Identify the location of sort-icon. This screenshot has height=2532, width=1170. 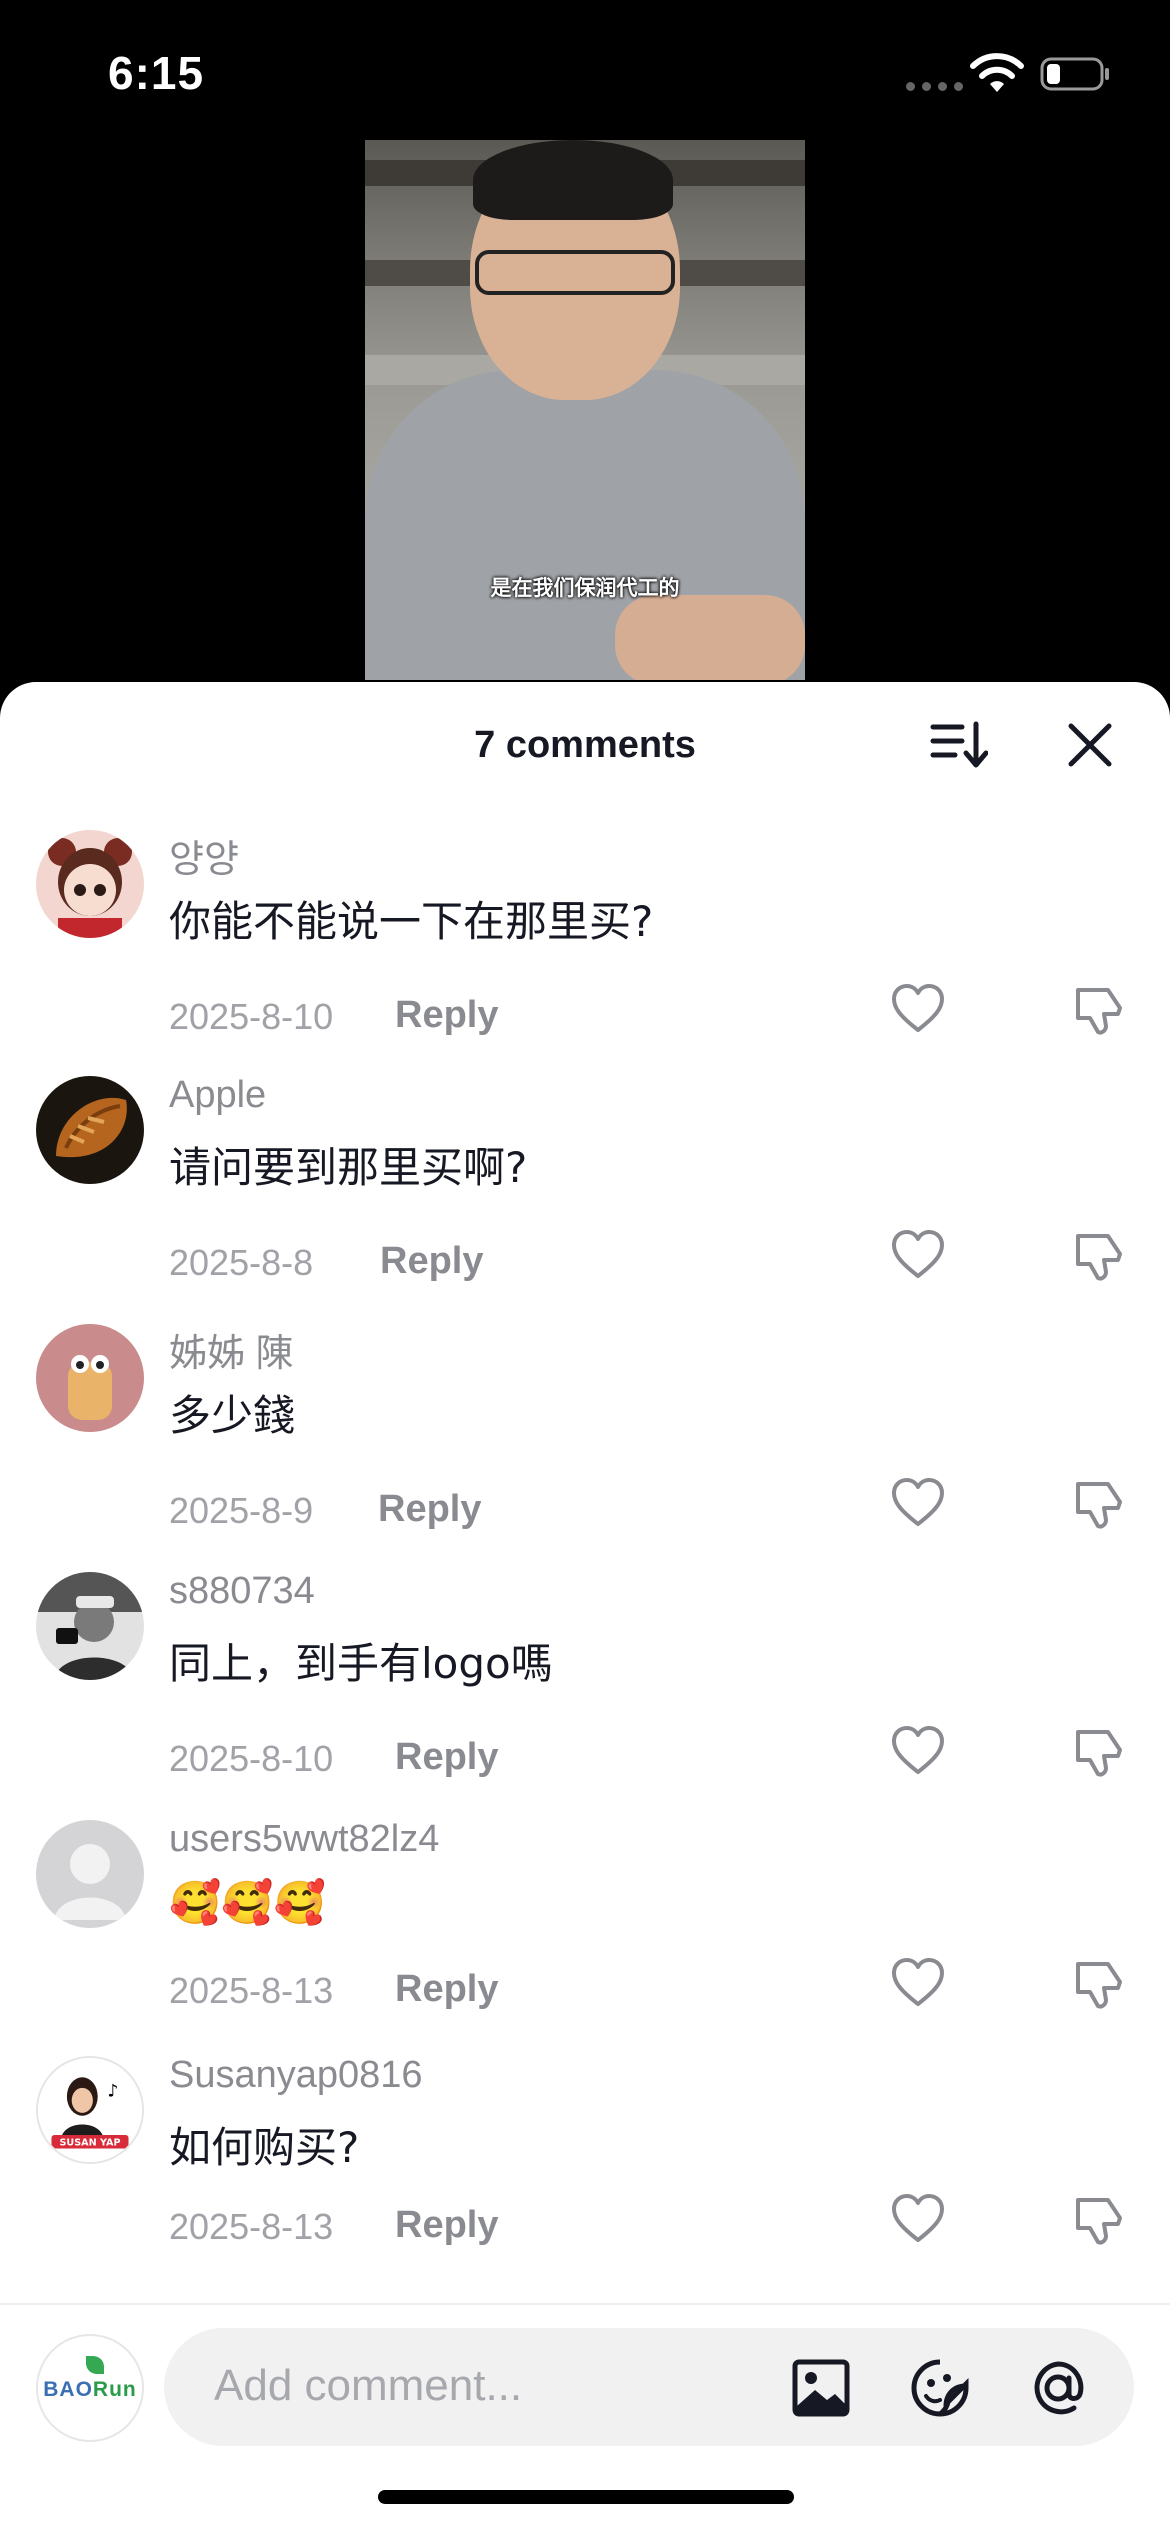
(959, 745).